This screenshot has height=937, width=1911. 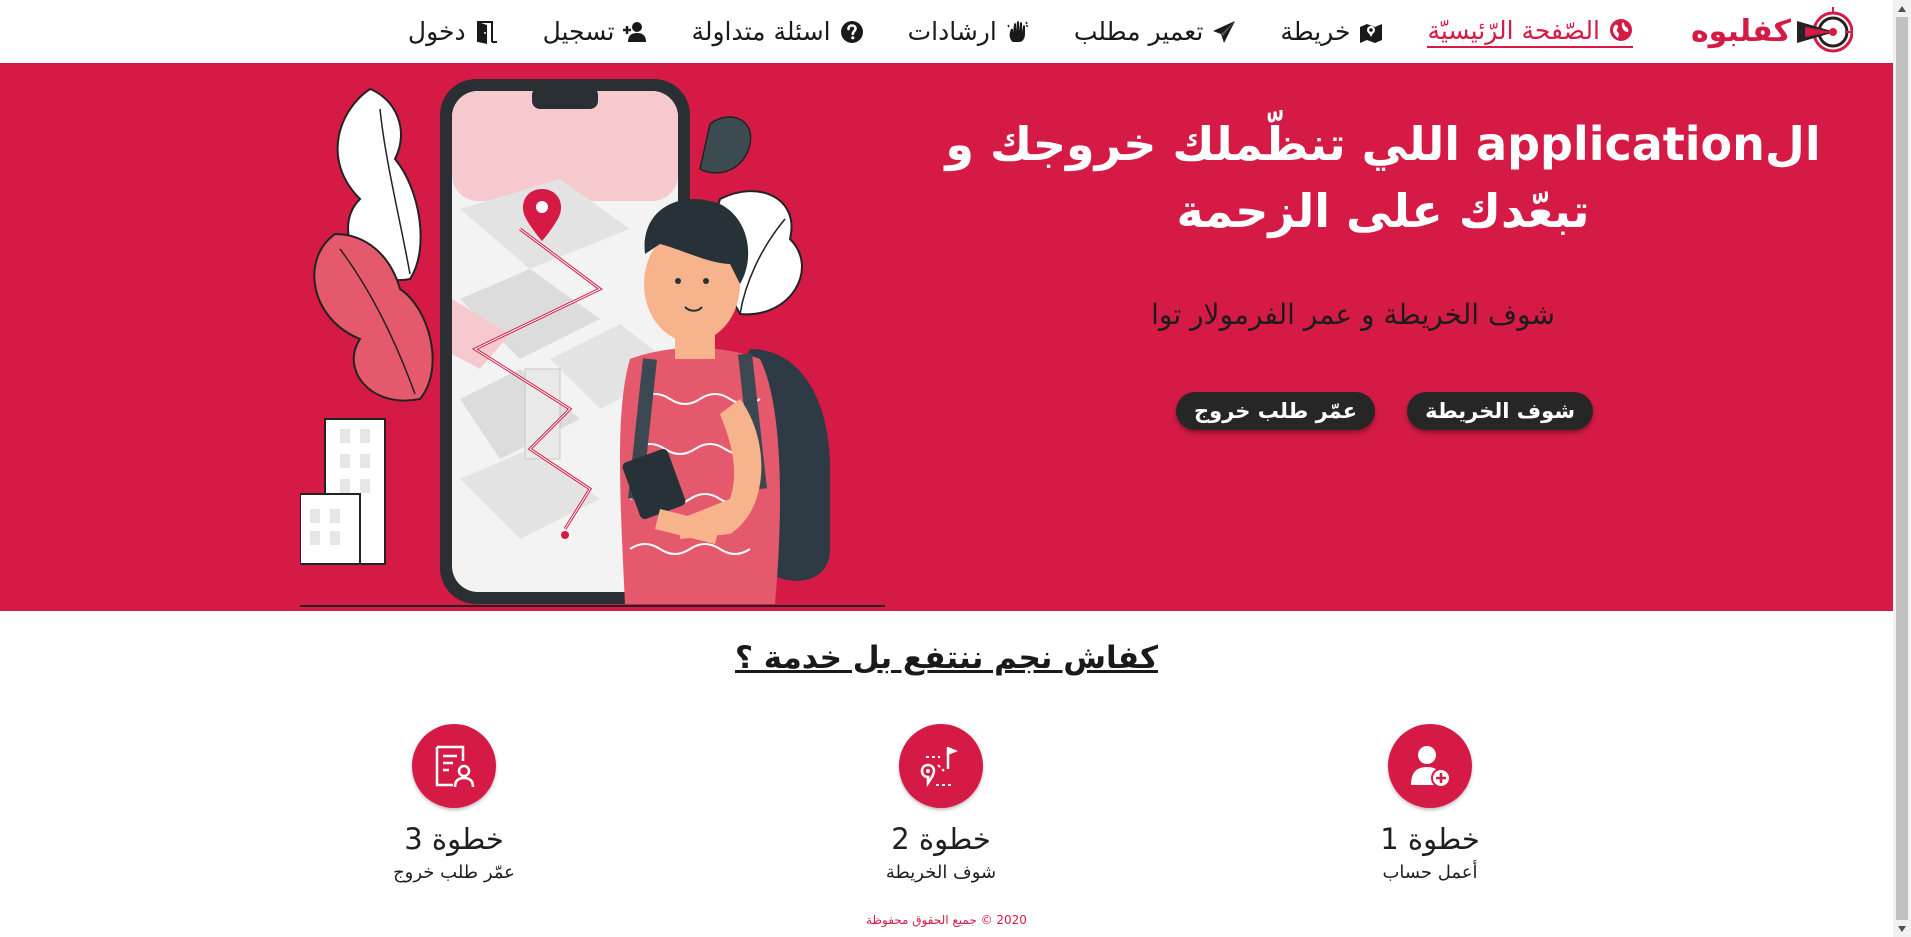 I want to click on nav-item-guidelines: ارشادات, so click(x=969, y=31).